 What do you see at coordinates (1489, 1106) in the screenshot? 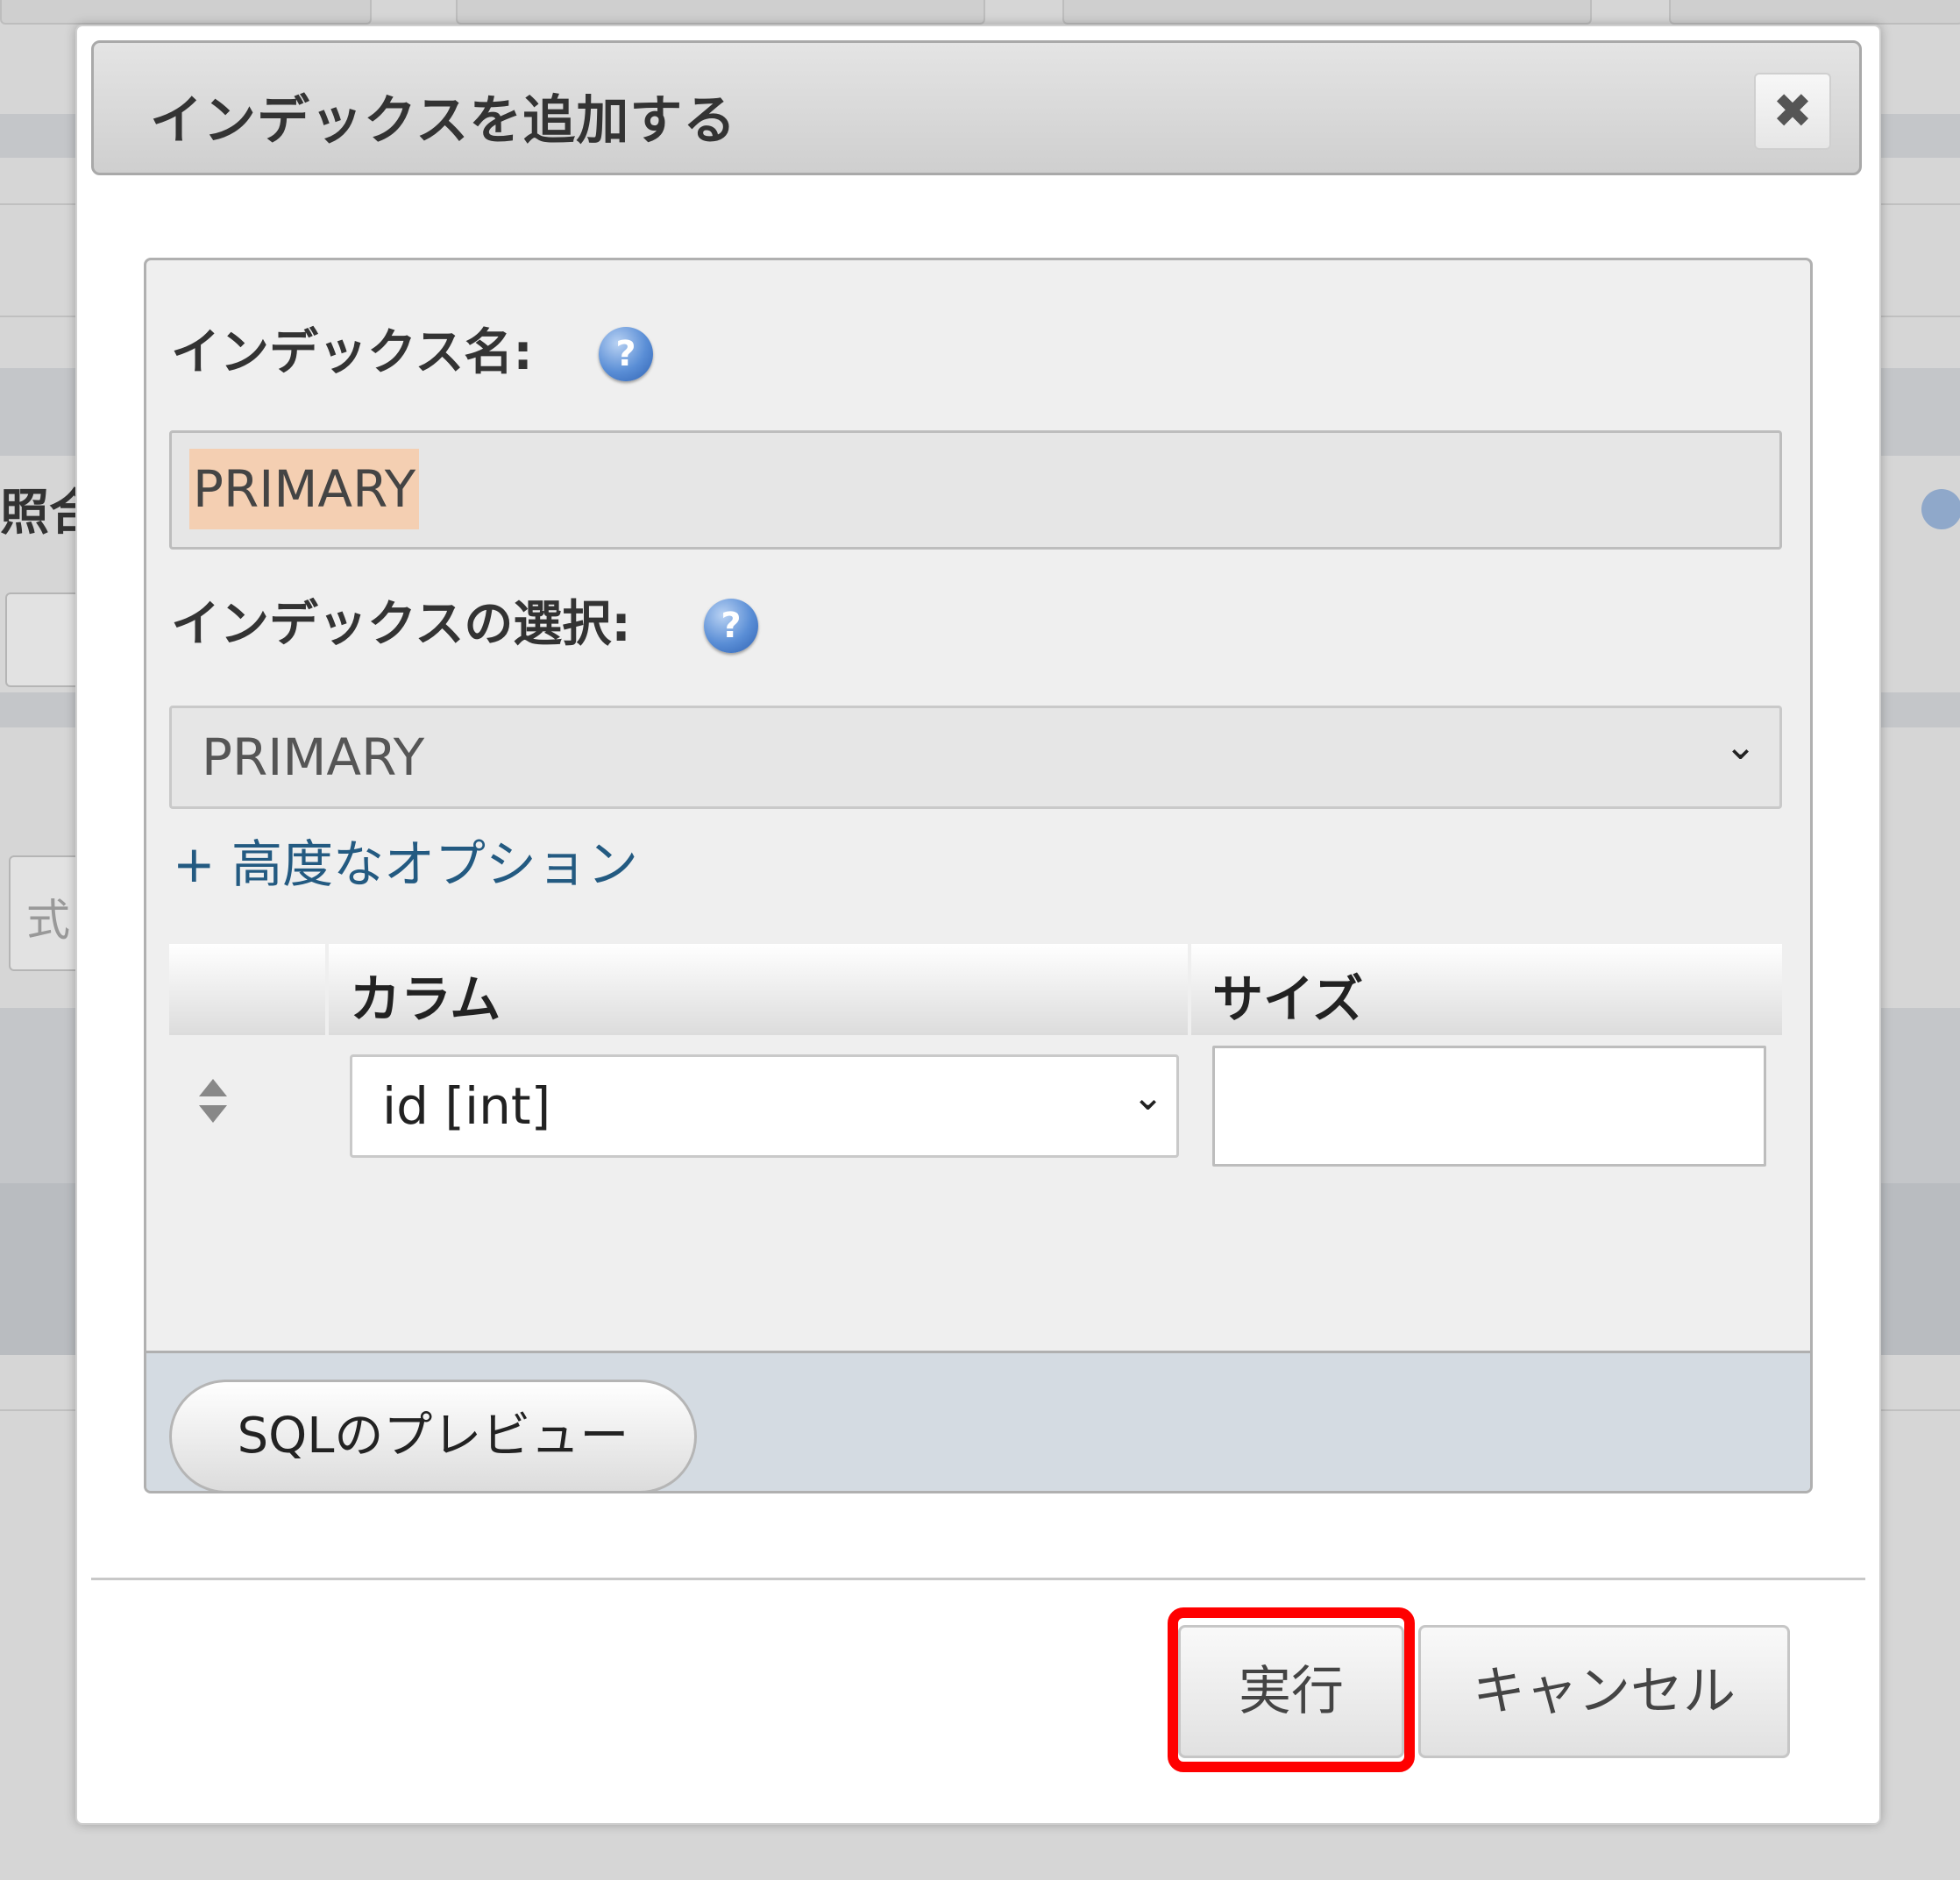
I see `size-input` at bounding box center [1489, 1106].